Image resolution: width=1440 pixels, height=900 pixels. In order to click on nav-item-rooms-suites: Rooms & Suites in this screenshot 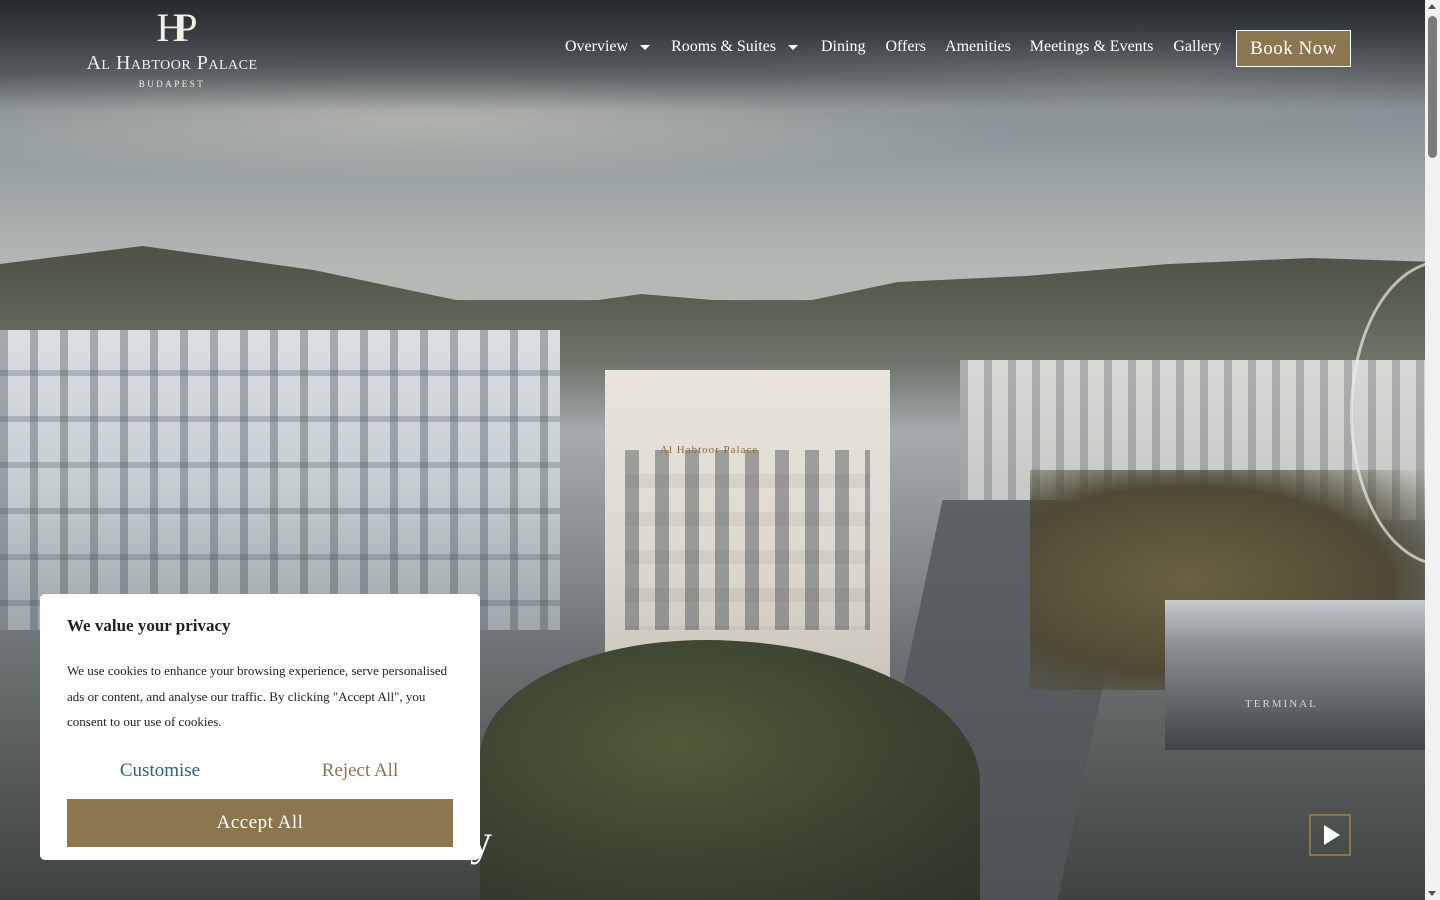, I will do `click(734, 47)`.